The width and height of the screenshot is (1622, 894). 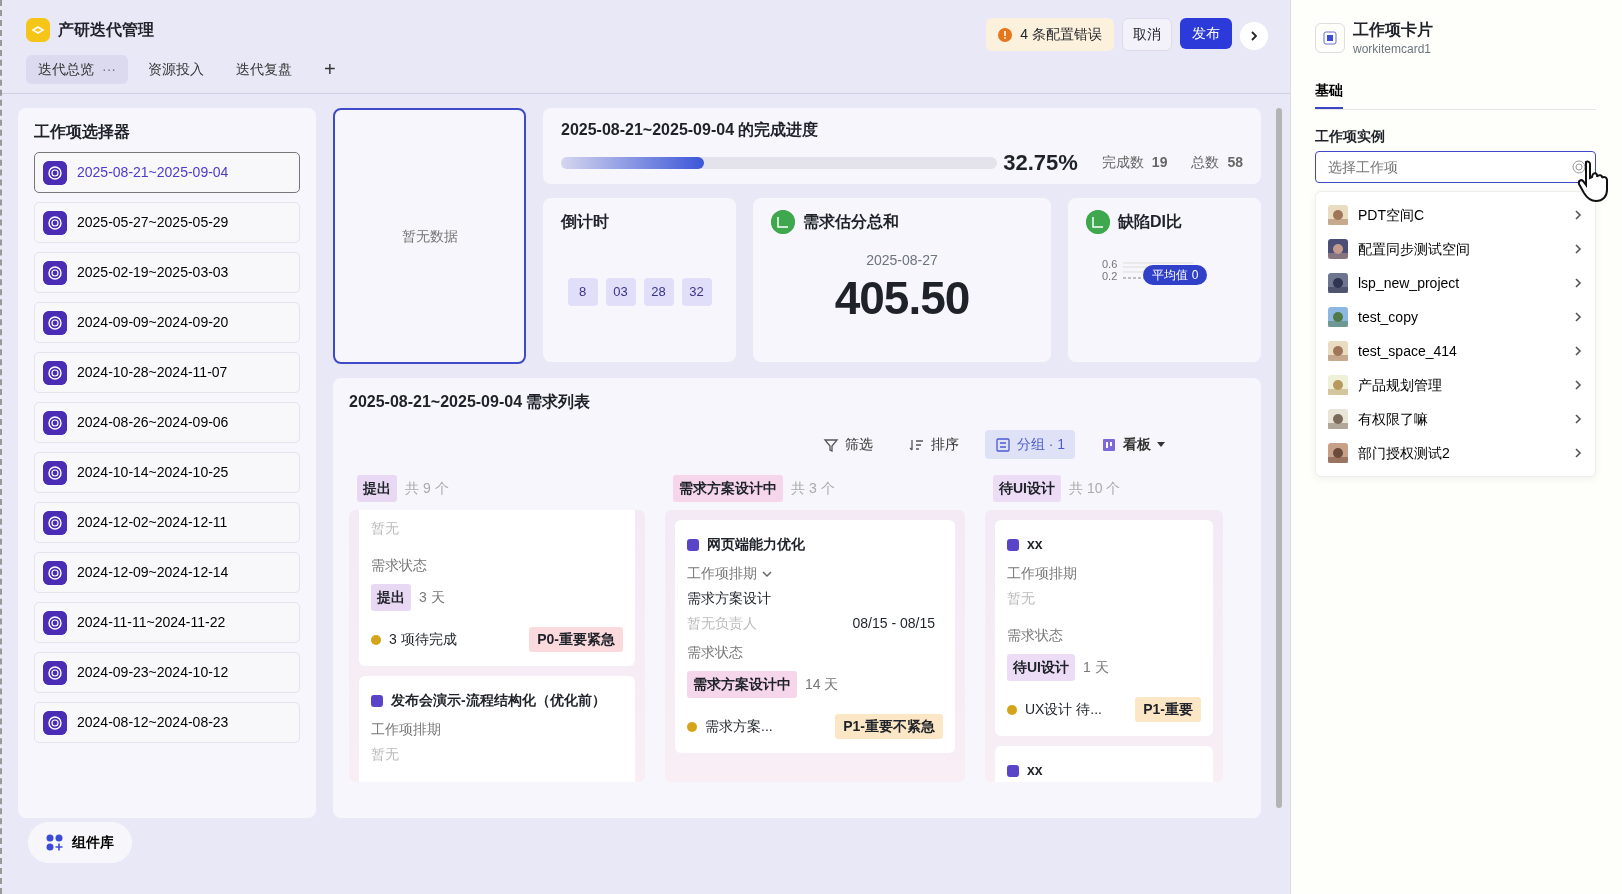 I want to click on selector-item: 2024-10-28~2024-11-07, so click(x=167, y=372).